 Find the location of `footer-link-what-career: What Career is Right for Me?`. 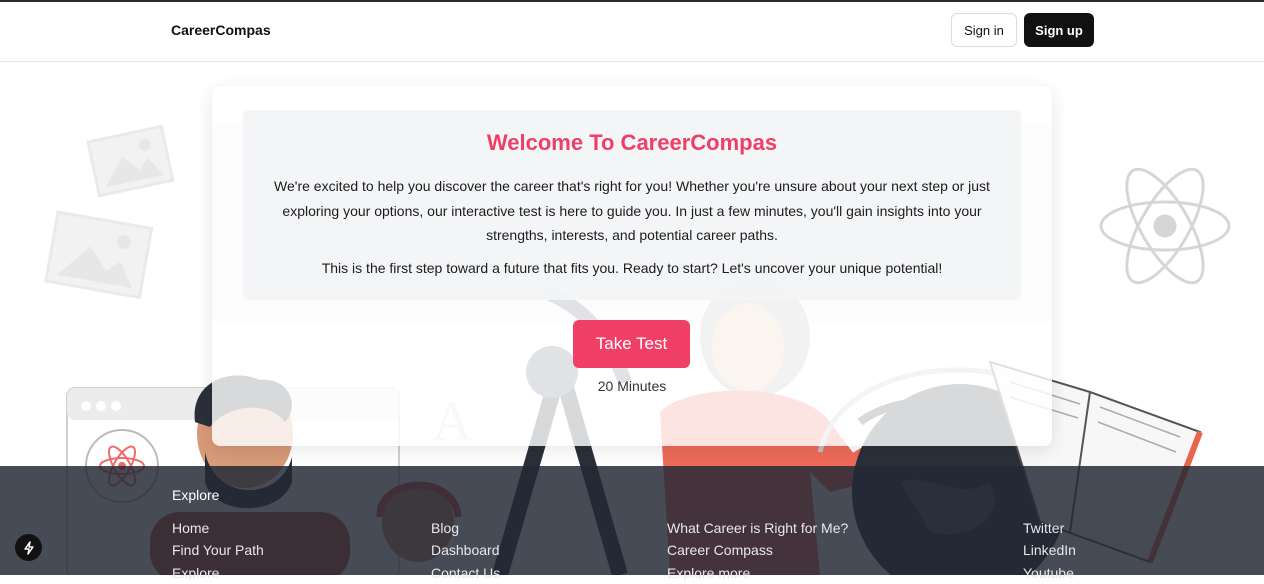

footer-link-what-career: What Career is Right for Me? is located at coordinates (757, 528).